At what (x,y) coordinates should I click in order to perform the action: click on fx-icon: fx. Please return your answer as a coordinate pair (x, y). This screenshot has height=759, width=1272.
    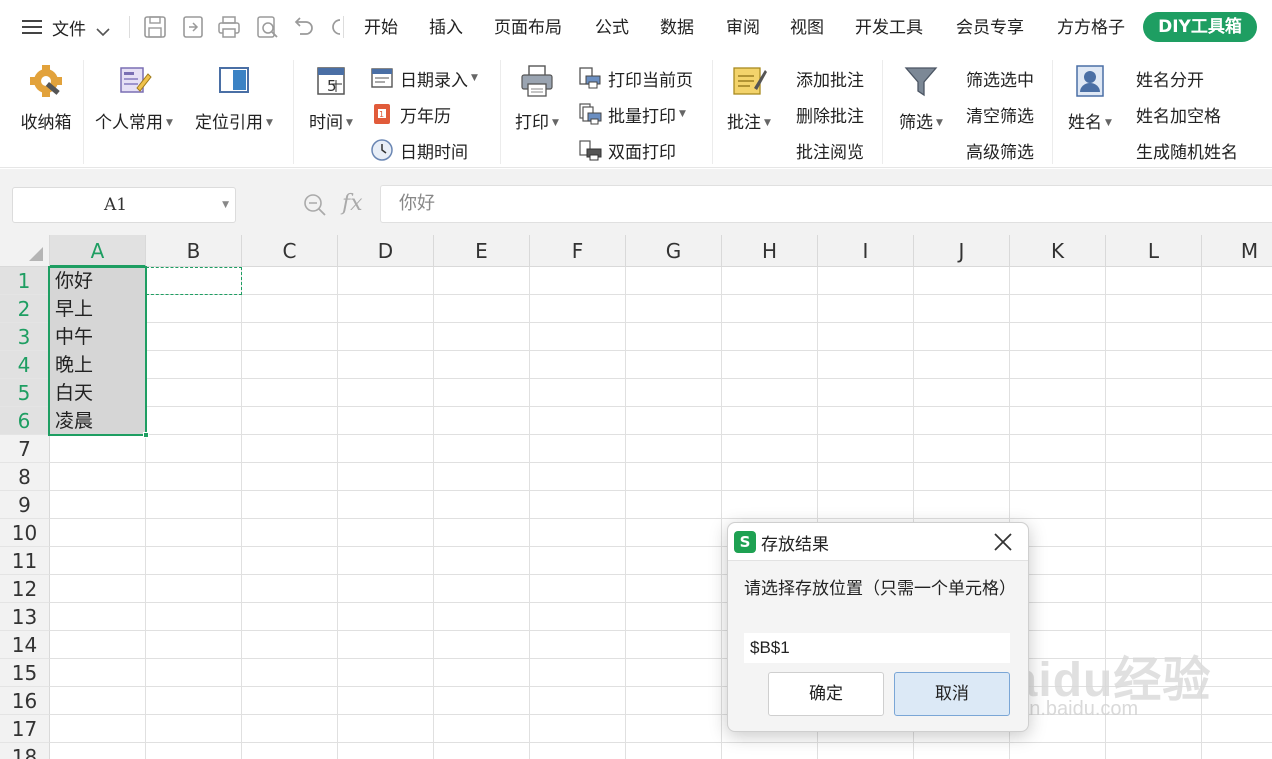
    Looking at the image, I should click on (352, 203).